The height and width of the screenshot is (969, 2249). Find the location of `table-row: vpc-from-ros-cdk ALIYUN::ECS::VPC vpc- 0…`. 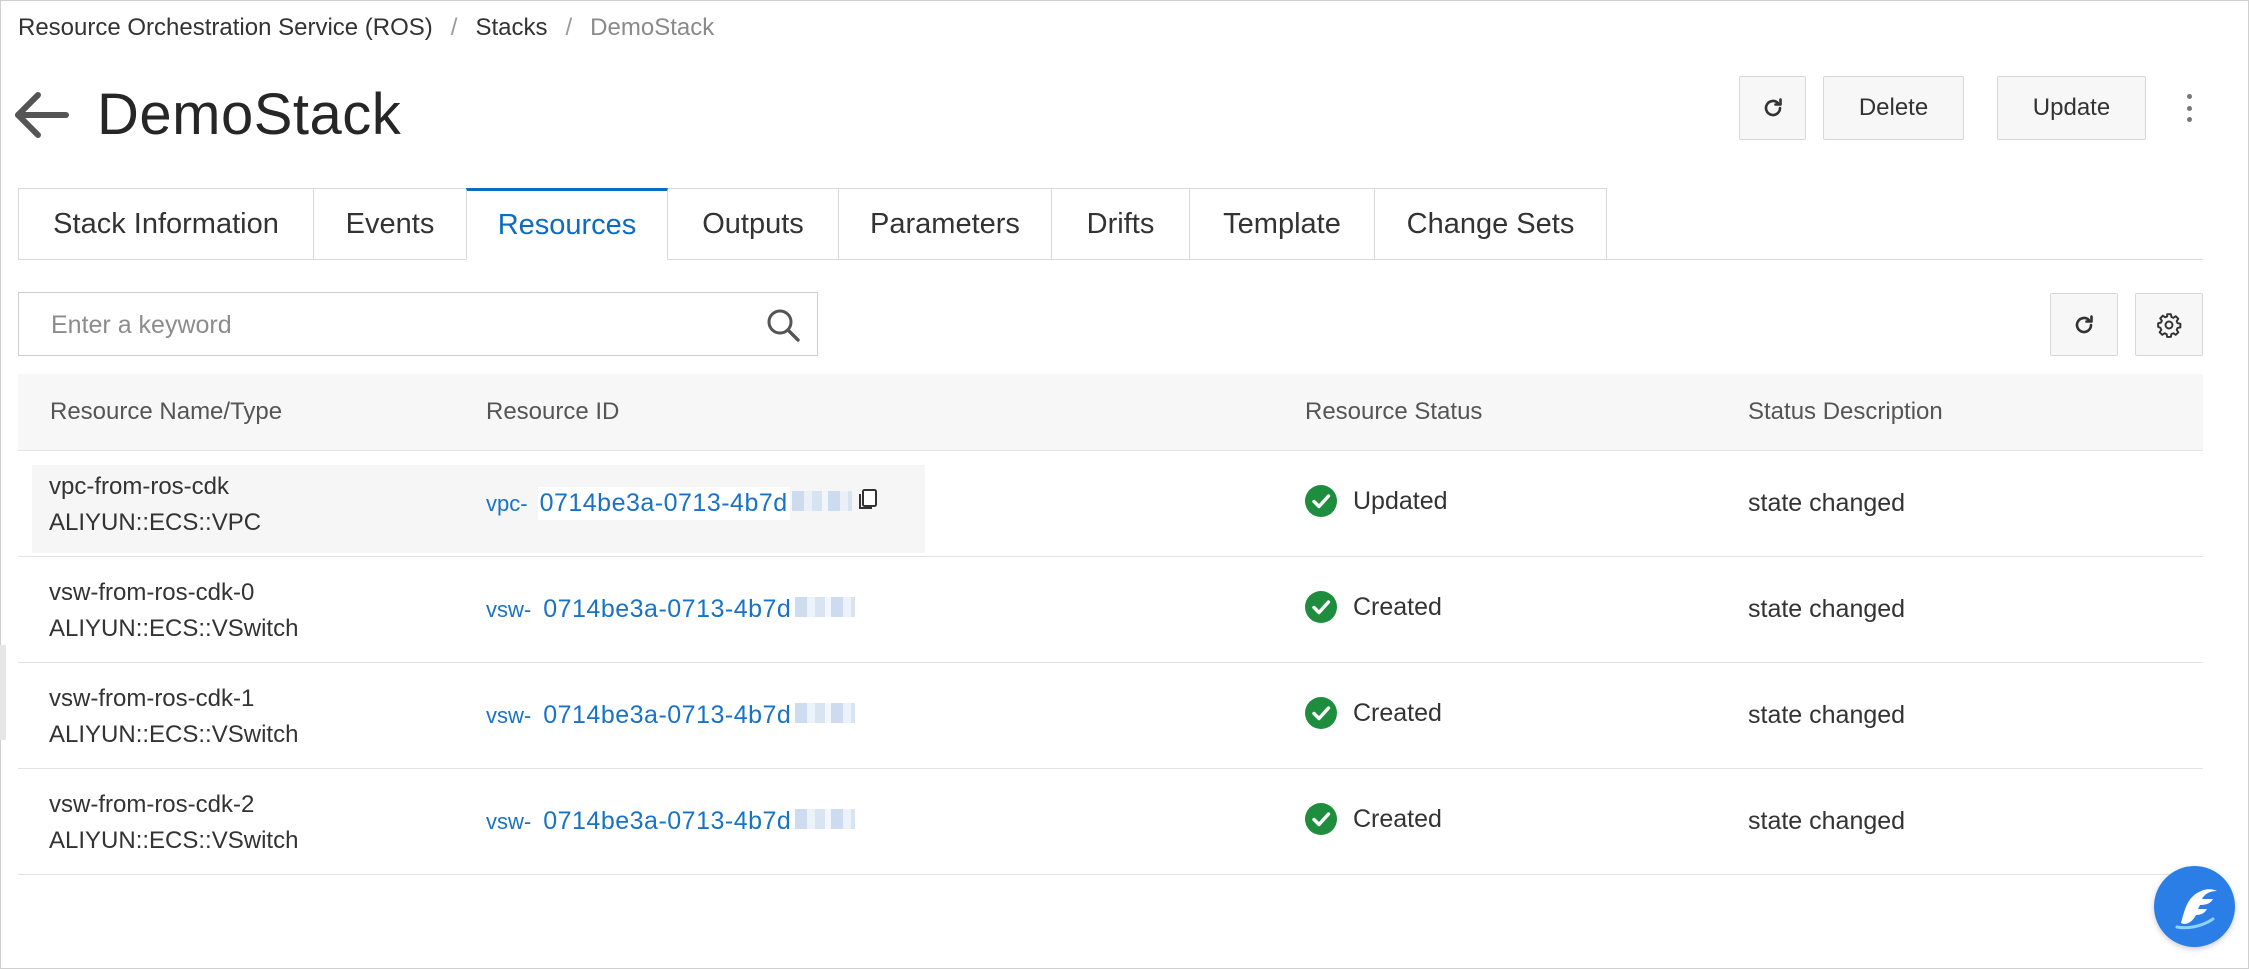

table-row: vpc-from-ros-cdk ALIYUN::ECS::VPC vpc- 0… is located at coordinates (1110, 504).